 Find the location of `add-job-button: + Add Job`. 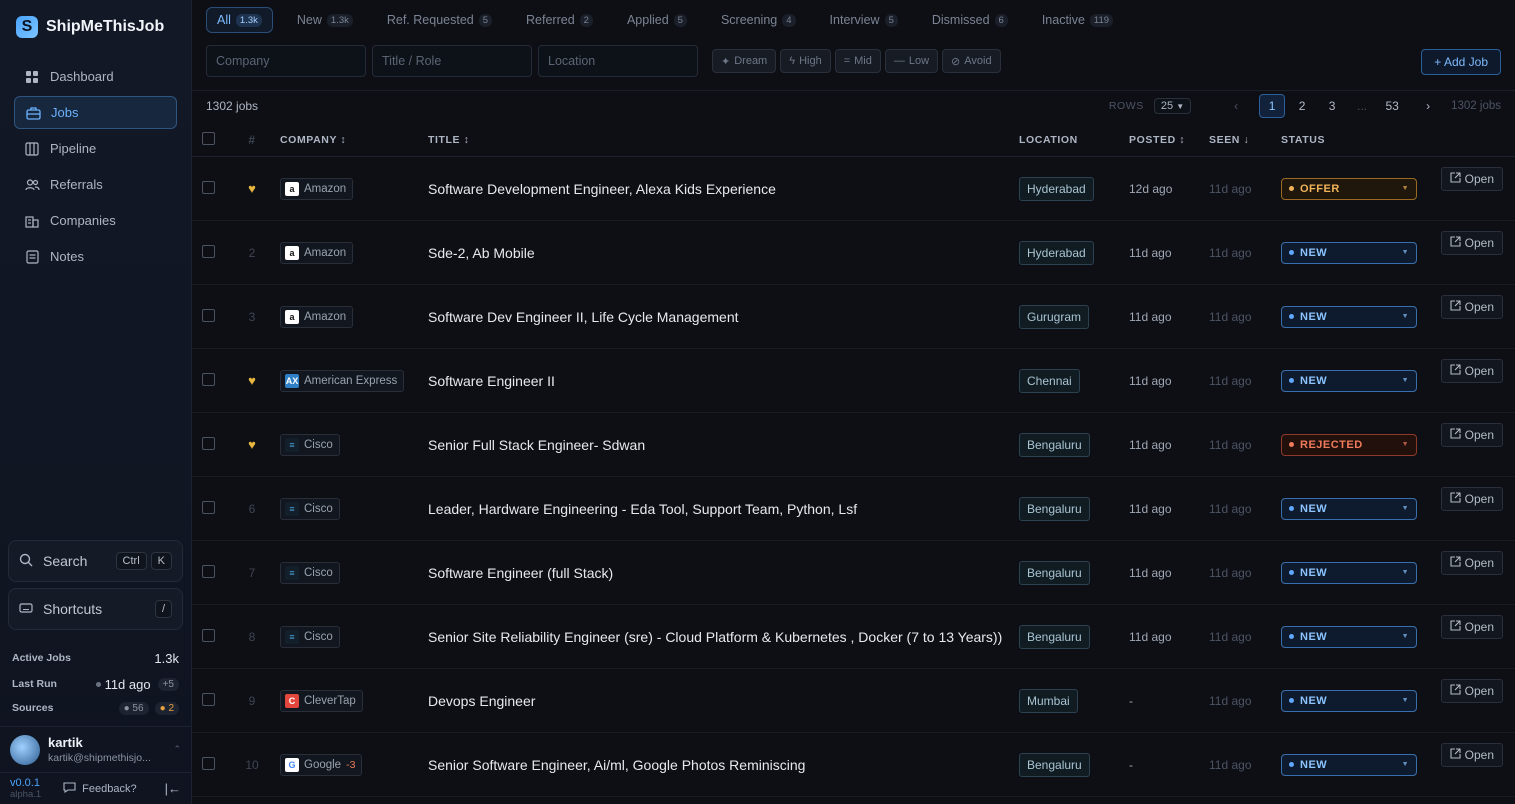

add-job-button: + Add Job is located at coordinates (1461, 62).